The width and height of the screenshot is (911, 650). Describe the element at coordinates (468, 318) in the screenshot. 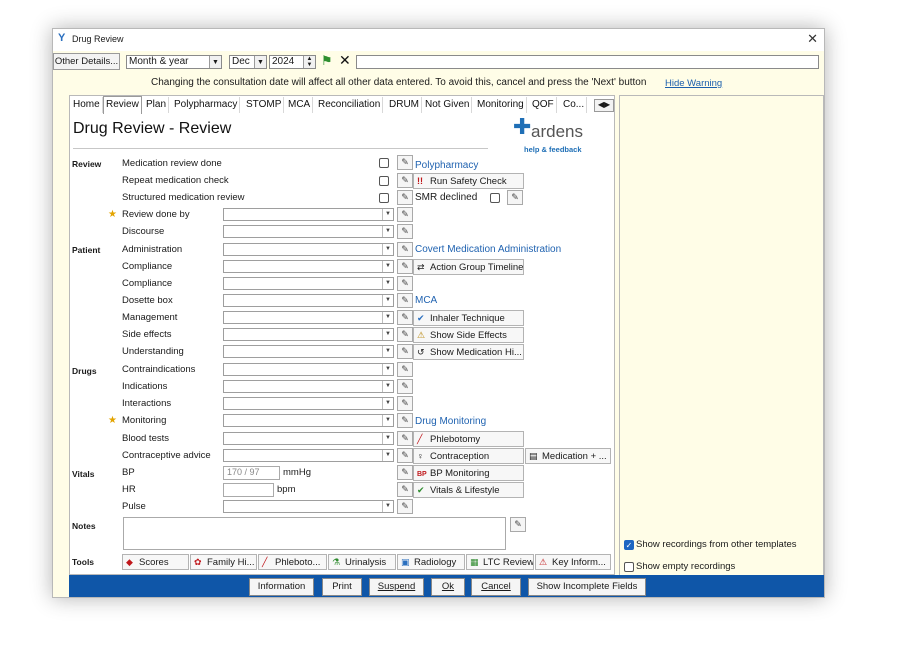

I see `inhaler-technique-button: ✔ Inhaler Technique` at that location.